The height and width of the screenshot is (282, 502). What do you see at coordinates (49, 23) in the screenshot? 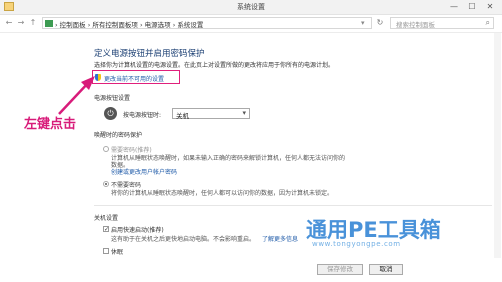
I see `control-panel-icon` at bounding box center [49, 23].